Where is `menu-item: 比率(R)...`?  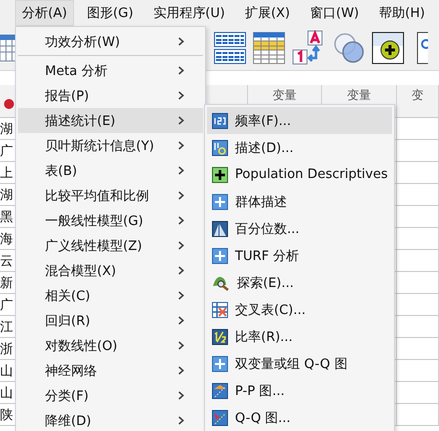 menu-item: 比率(R)... is located at coordinates (299, 336).